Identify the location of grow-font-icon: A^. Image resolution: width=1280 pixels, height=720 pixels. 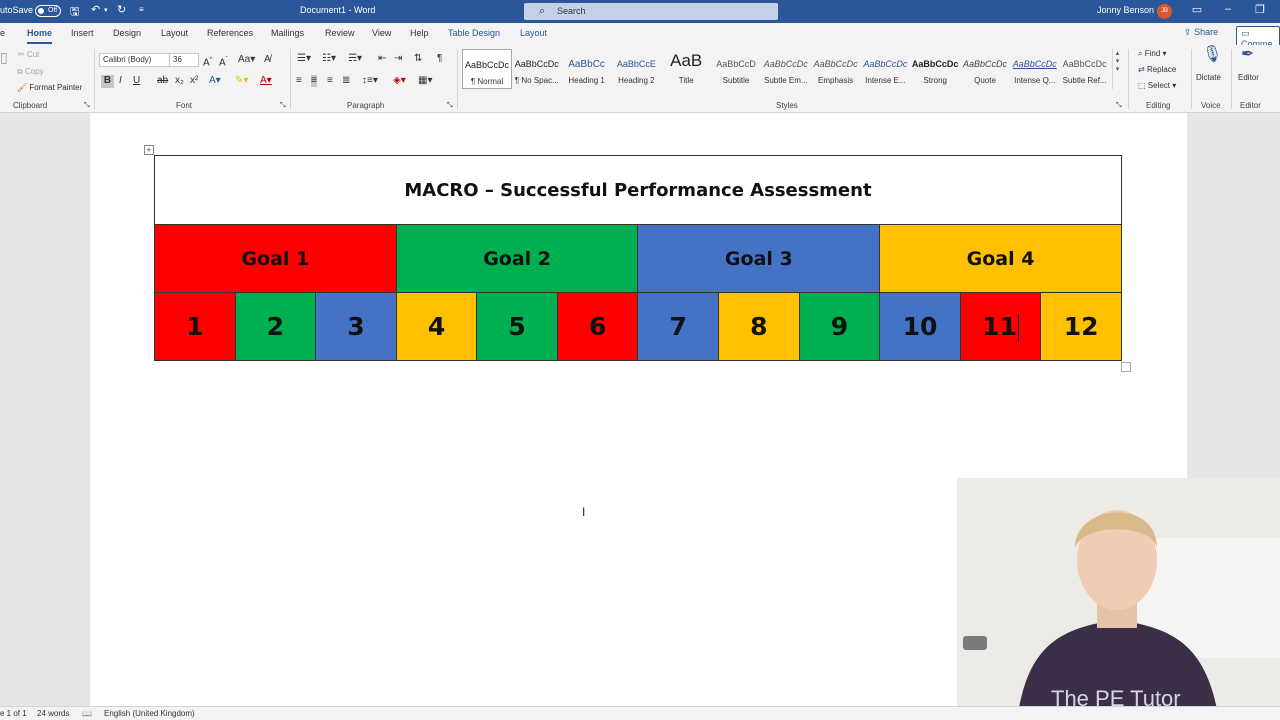
(208, 61).